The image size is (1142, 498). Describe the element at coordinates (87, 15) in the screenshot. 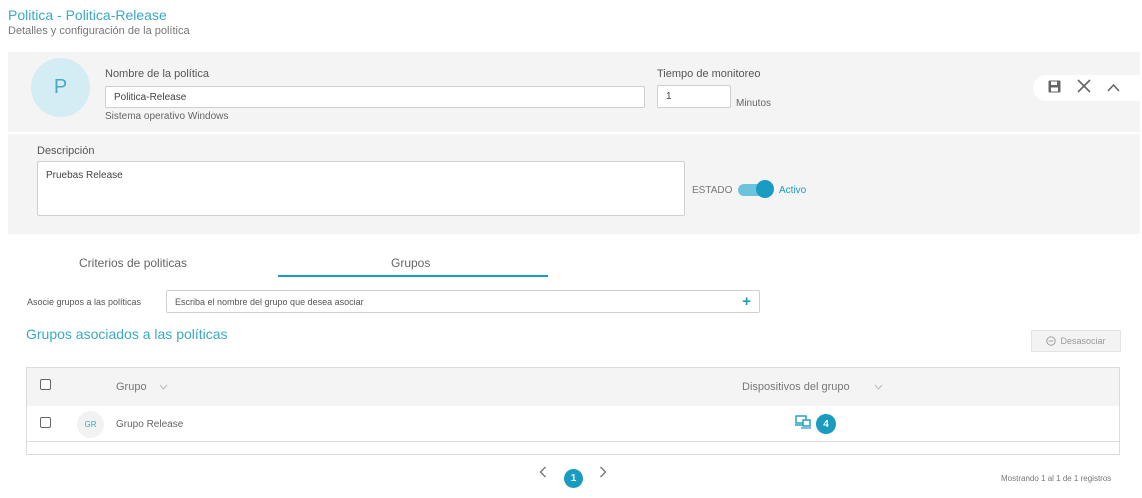

I see `page-title: Politica - Politica-Release` at that location.